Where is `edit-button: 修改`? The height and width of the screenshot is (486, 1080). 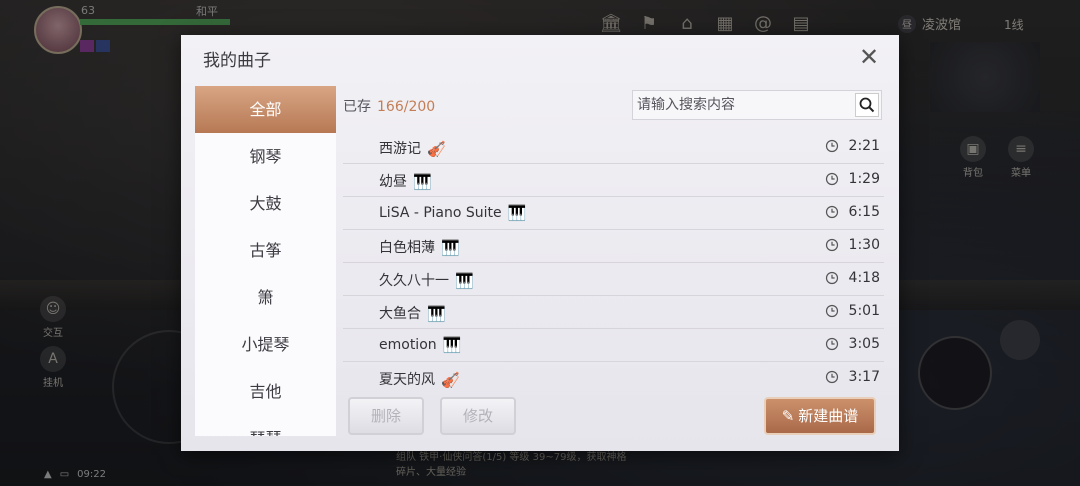
edit-button: 修改 is located at coordinates (478, 416).